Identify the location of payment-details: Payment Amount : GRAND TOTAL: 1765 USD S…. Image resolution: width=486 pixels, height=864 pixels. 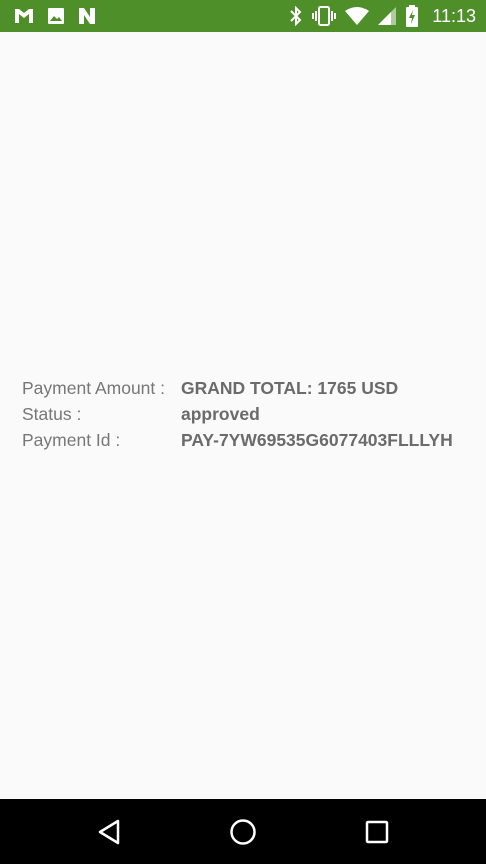
(252, 417).